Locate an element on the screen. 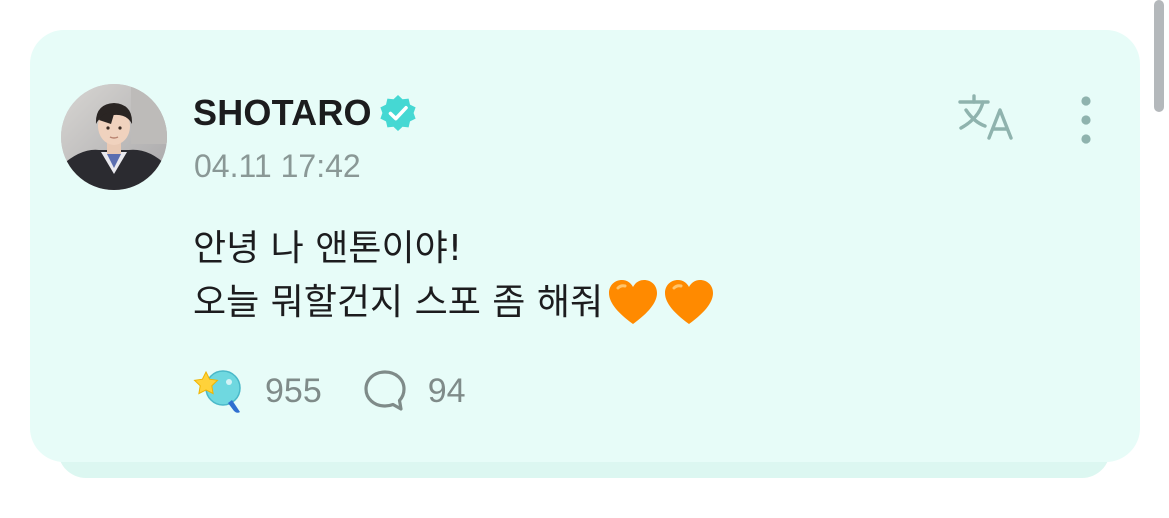 Image resolution: width=1169 pixels, height=518 pixels. avatar is located at coordinates (114, 137).